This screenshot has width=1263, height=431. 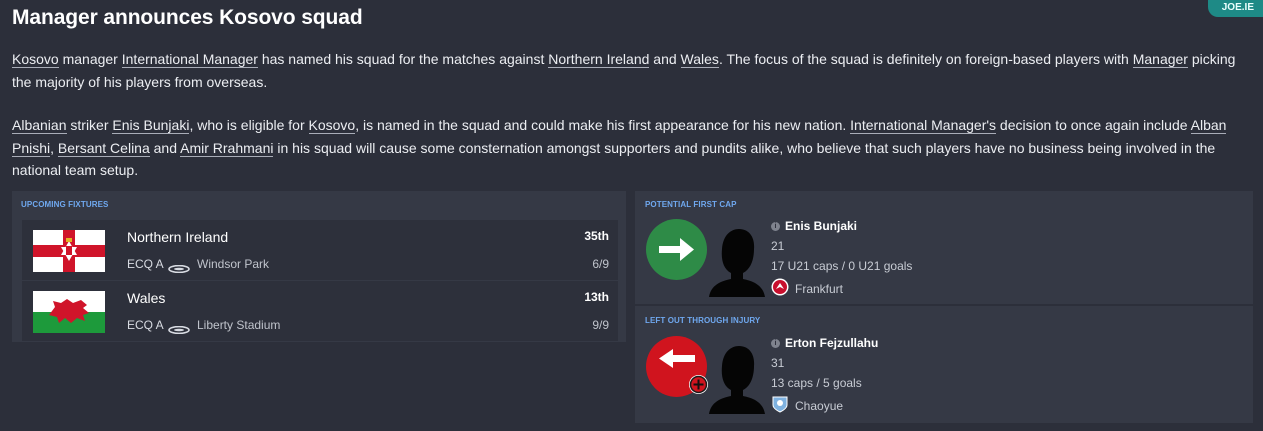 I want to click on fixture-record: 9/9, so click(x=600, y=325).